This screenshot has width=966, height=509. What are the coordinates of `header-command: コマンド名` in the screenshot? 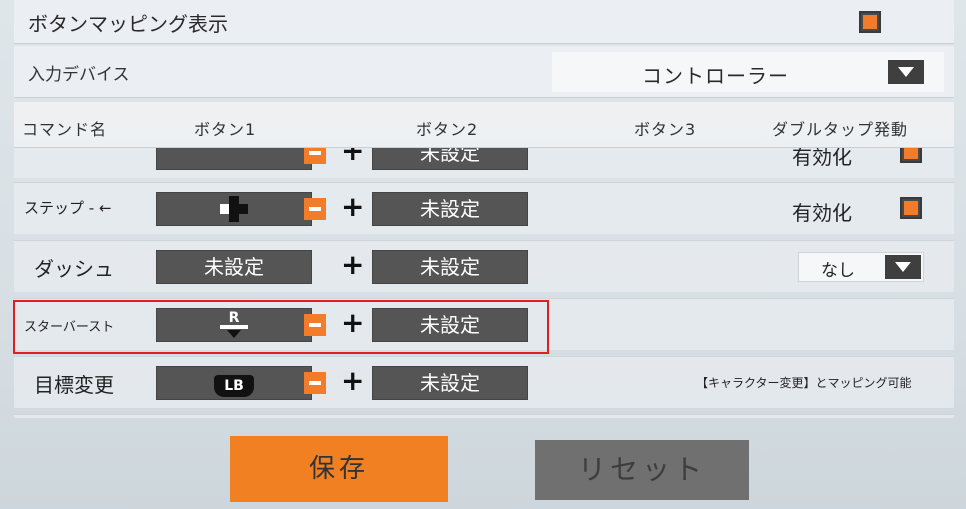 It's located at (65, 129).